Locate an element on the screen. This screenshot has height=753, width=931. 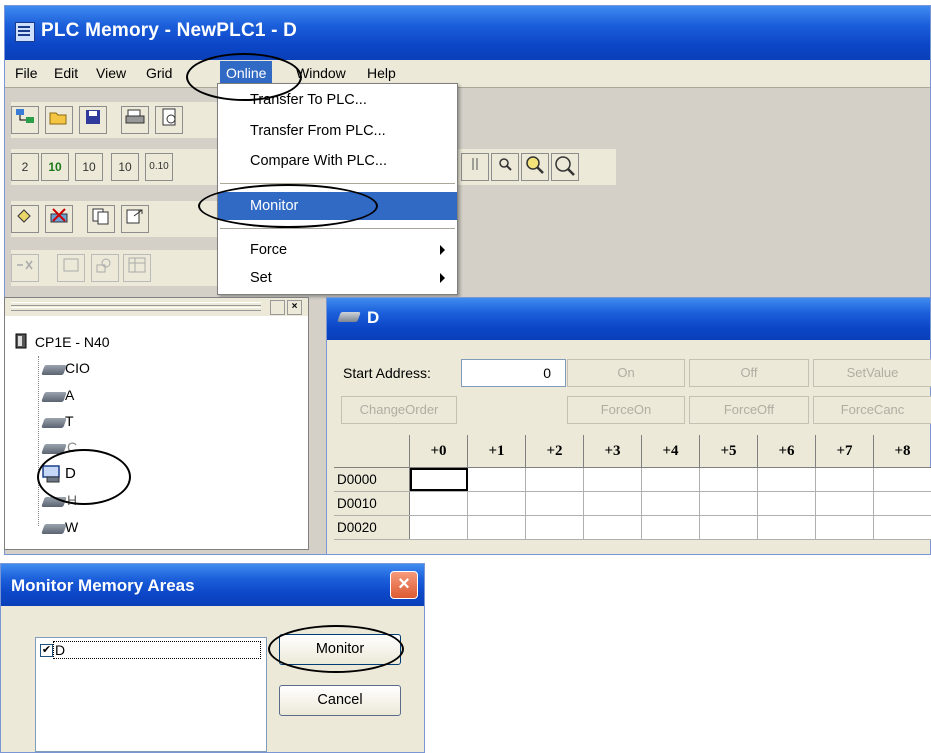
force-on-icon is located at coordinates (71, 268).